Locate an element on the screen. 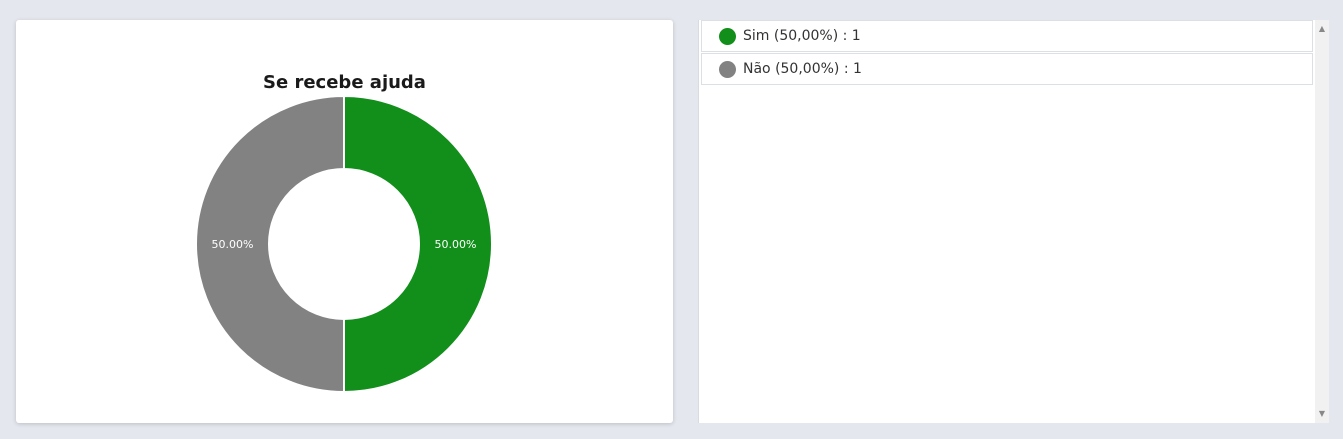 Image resolution: width=1343 pixels, height=439 pixels. legend-swatch-nao is located at coordinates (727, 69).